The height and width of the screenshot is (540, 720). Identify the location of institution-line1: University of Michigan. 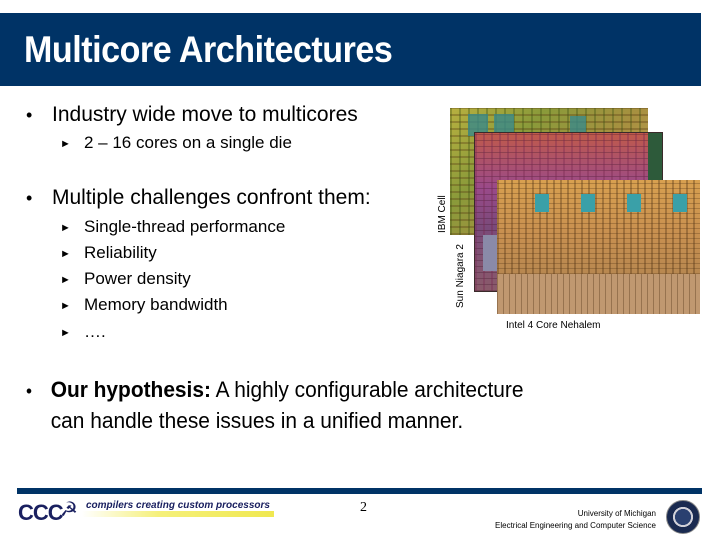
(616, 513).